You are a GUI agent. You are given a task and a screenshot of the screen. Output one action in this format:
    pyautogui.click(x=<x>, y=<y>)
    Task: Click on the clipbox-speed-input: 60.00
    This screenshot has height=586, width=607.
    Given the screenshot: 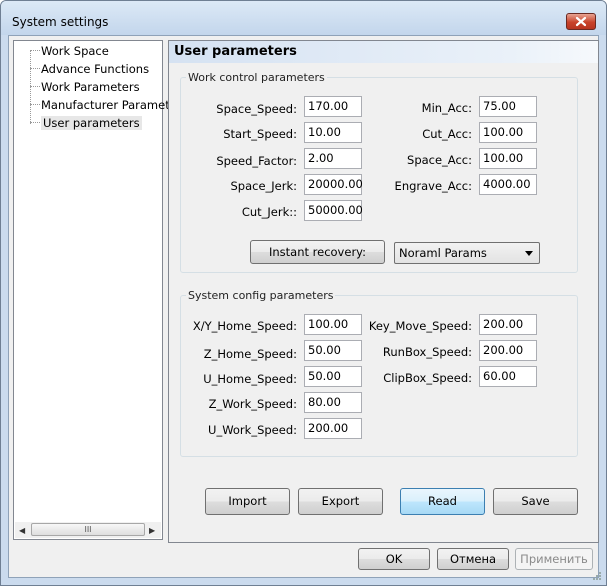 What is the action you would take?
    pyautogui.click(x=508, y=376)
    